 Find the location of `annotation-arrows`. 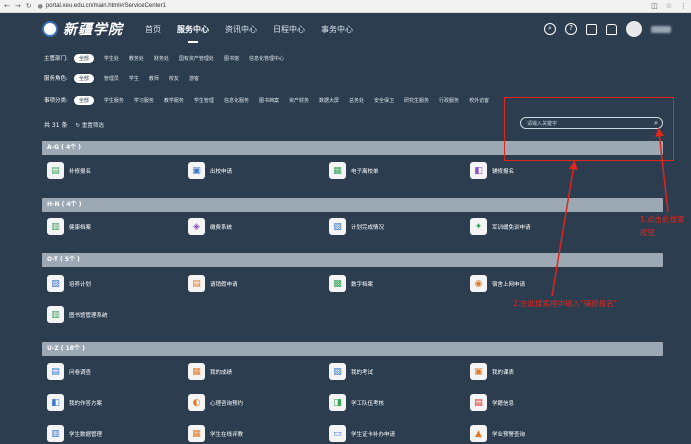

annotation-arrows is located at coordinates (610, 212).